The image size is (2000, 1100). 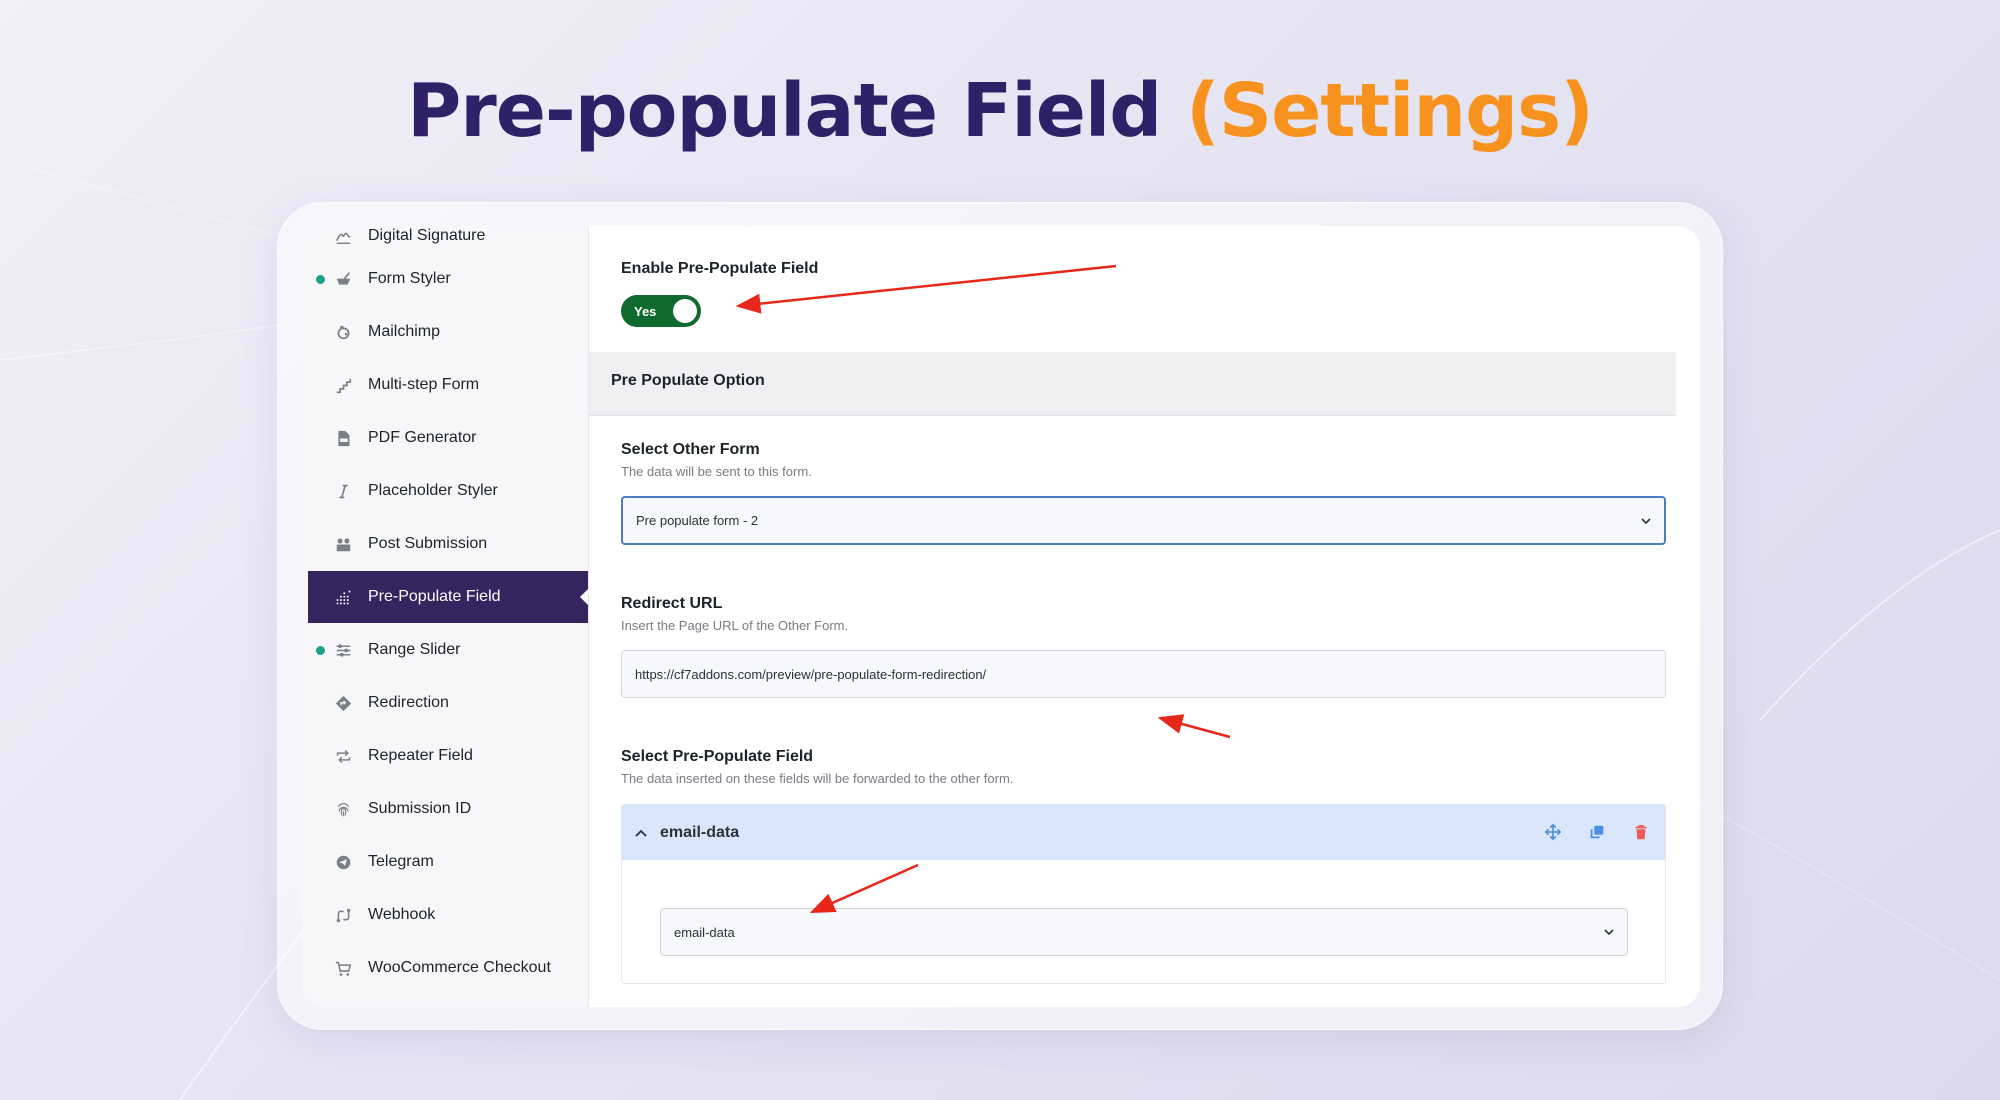 What do you see at coordinates (1144, 932) in the screenshot?
I see `prepopulate-field-select: email-data` at bounding box center [1144, 932].